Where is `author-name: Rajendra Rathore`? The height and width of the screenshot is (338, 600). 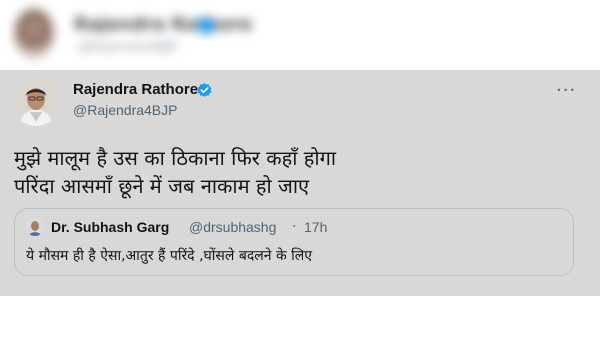
author-name: Rajendra Rathore is located at coordinates (135, 89).